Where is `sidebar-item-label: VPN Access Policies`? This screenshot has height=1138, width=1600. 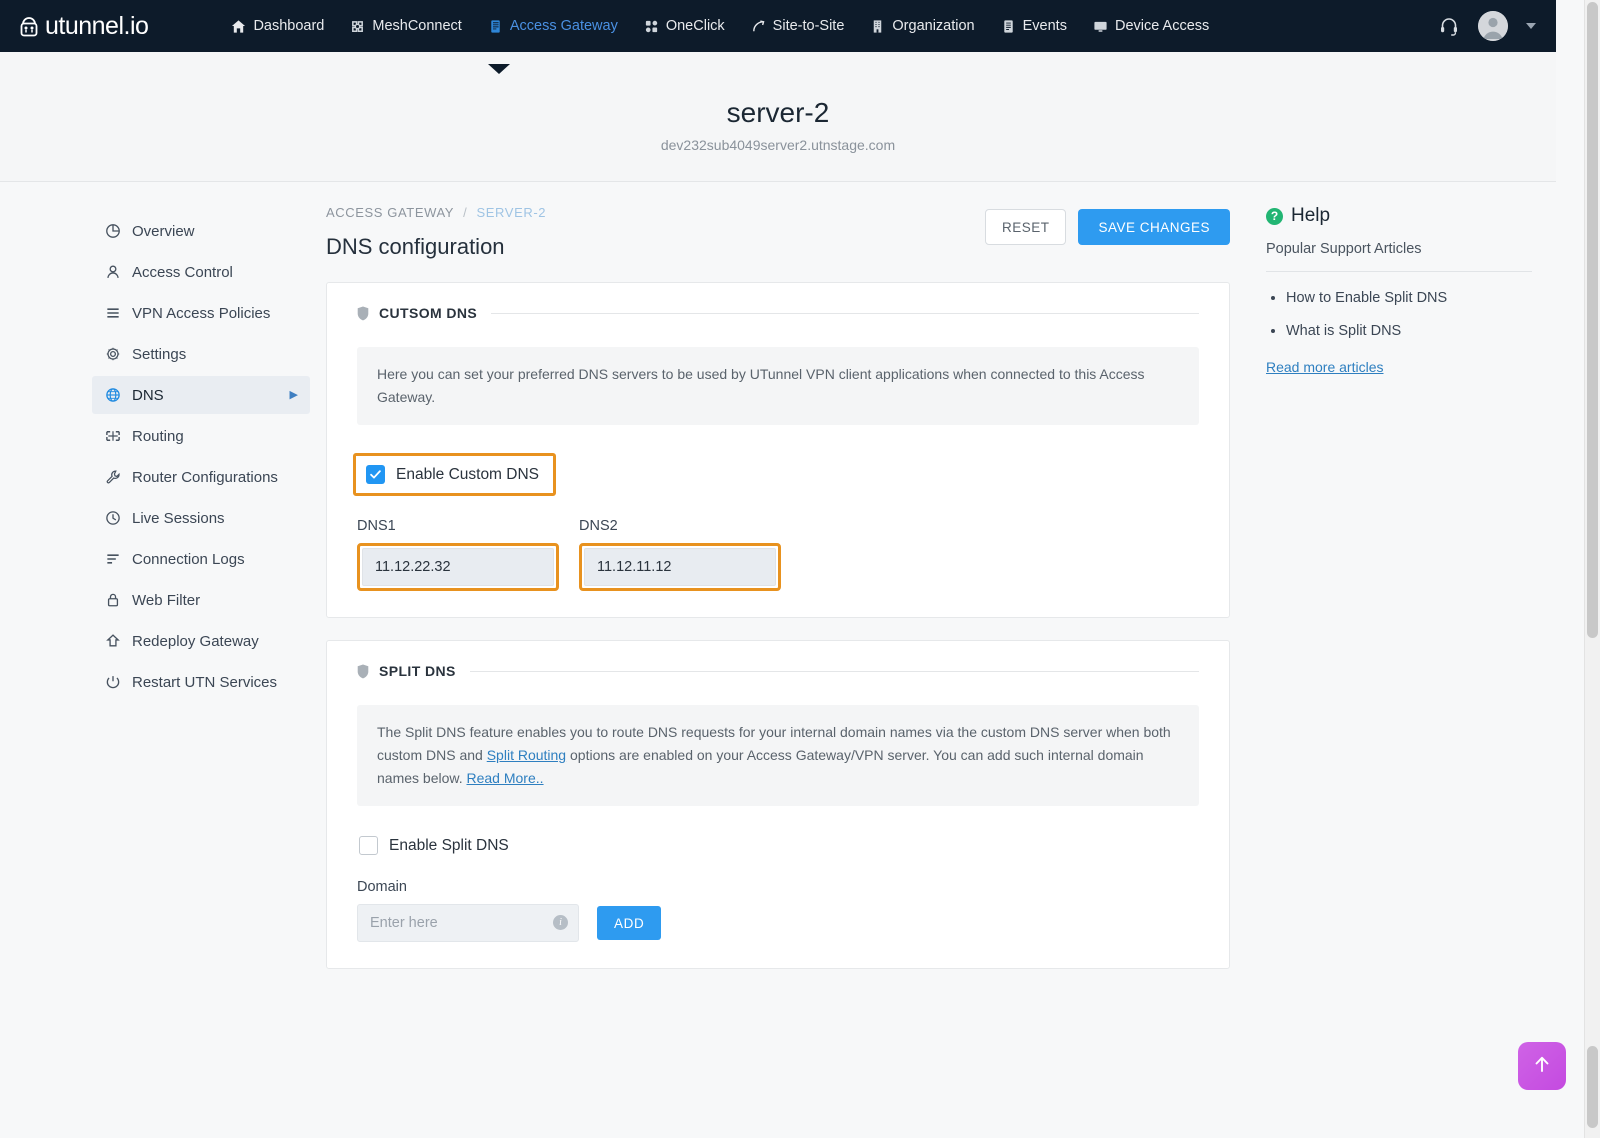
sidebar-item-label: VPN Access Policies is located at coordinates (201, 313).